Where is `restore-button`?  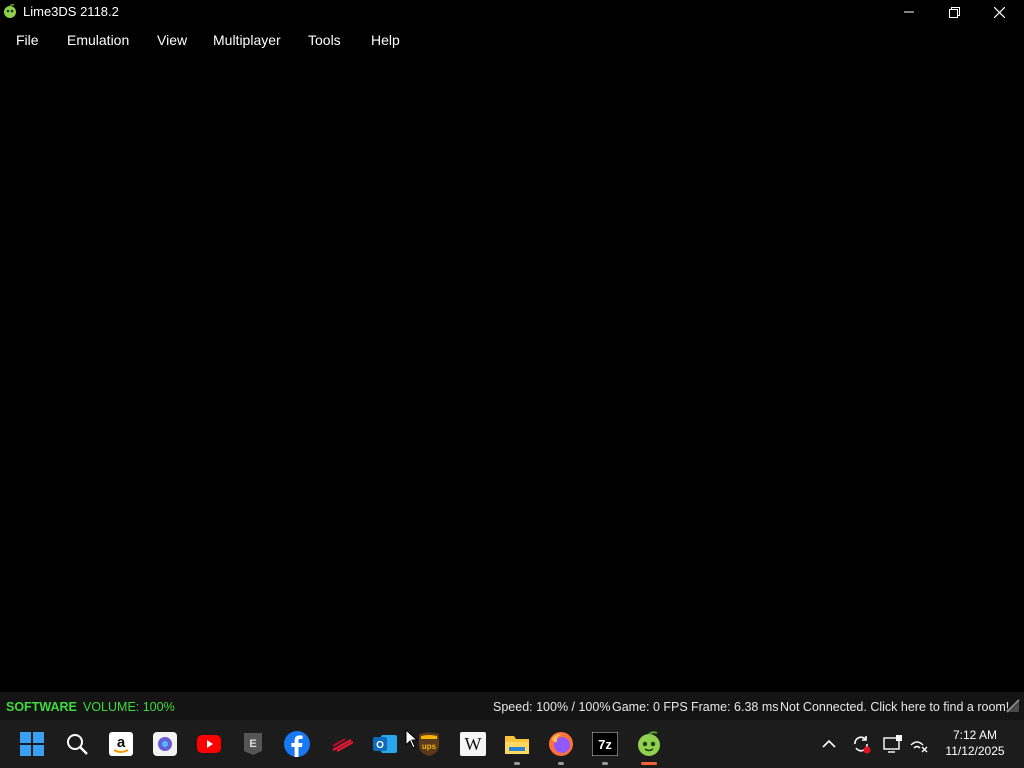 restore-button is located at coordinates (954, 12).